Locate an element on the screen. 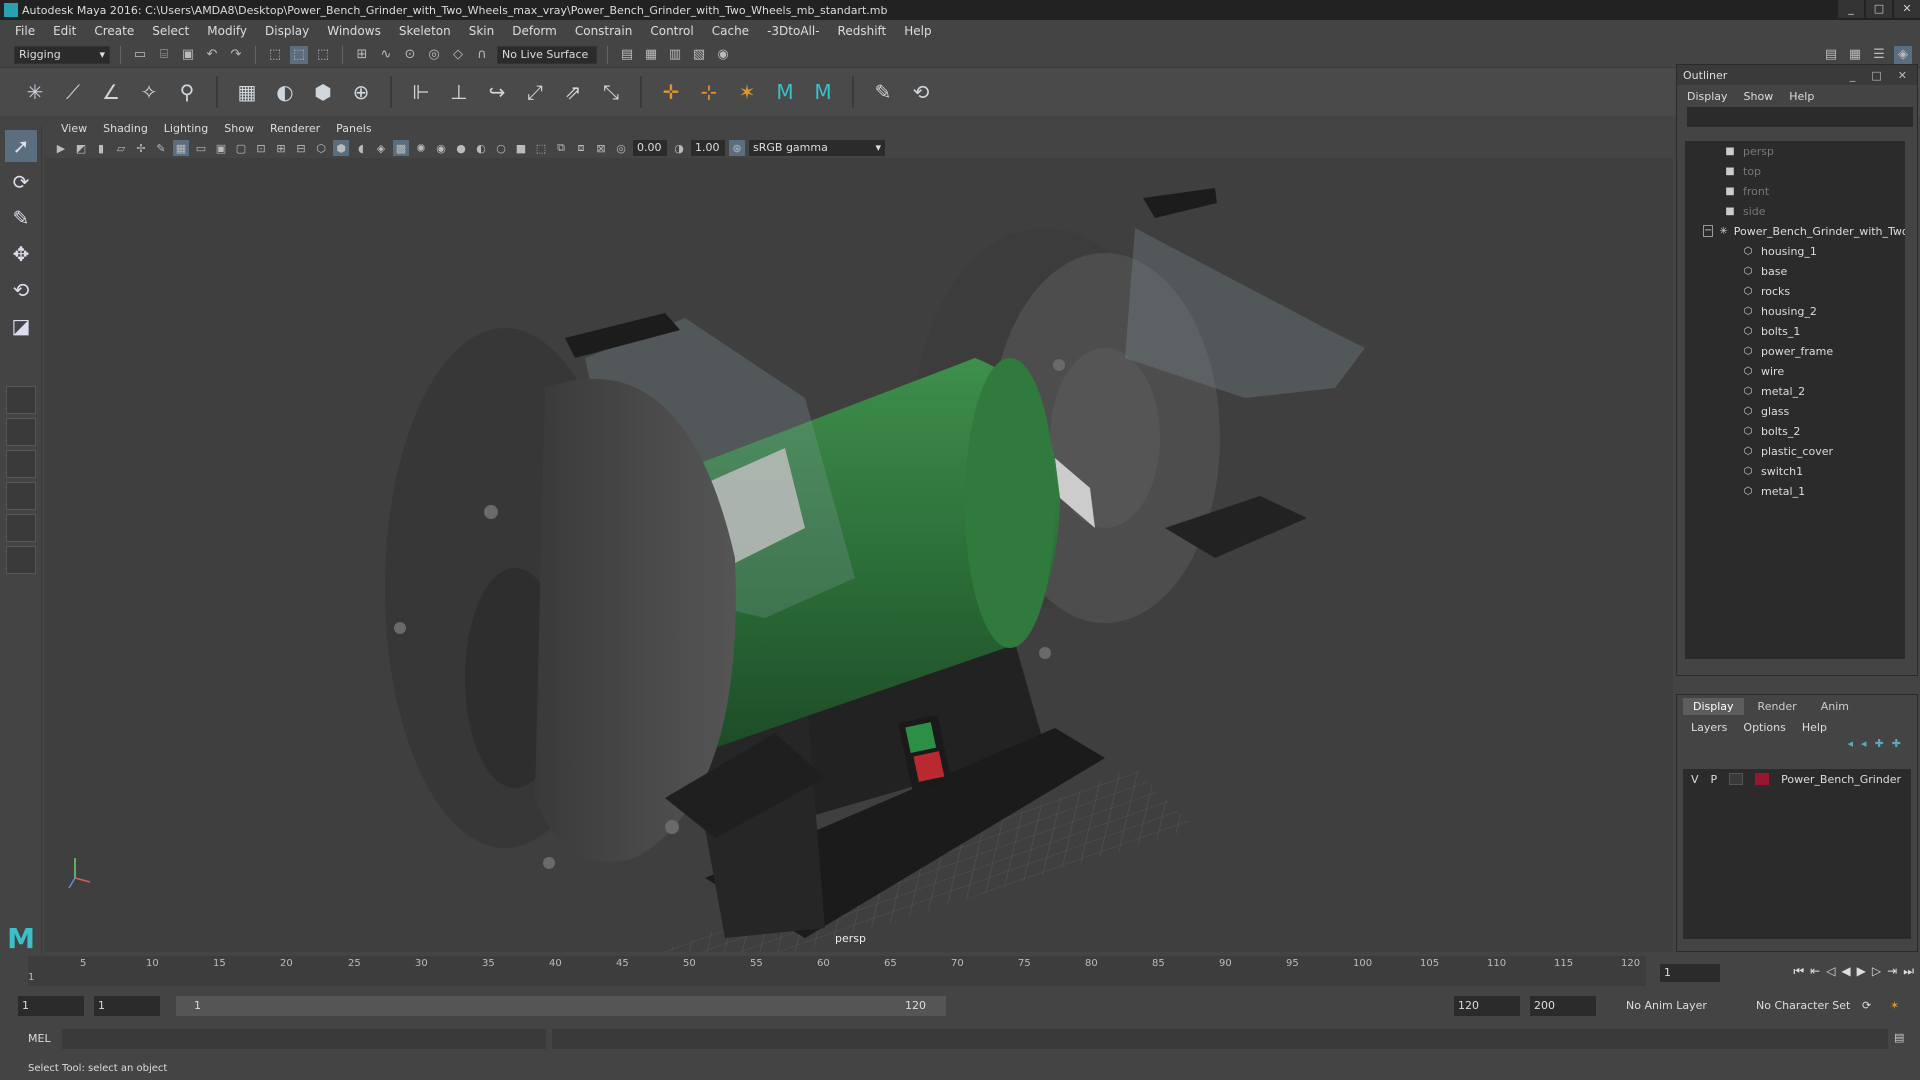 Image resolution: width=1920 pixels, height=1080 pixels. two-d-pan-icon: ✢ is located at coordinates (141, 148).